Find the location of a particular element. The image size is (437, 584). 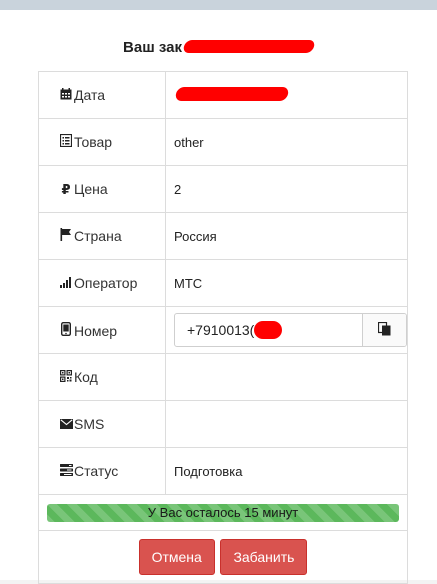

ban-button: Забанить is located at coordinates (264, 557).